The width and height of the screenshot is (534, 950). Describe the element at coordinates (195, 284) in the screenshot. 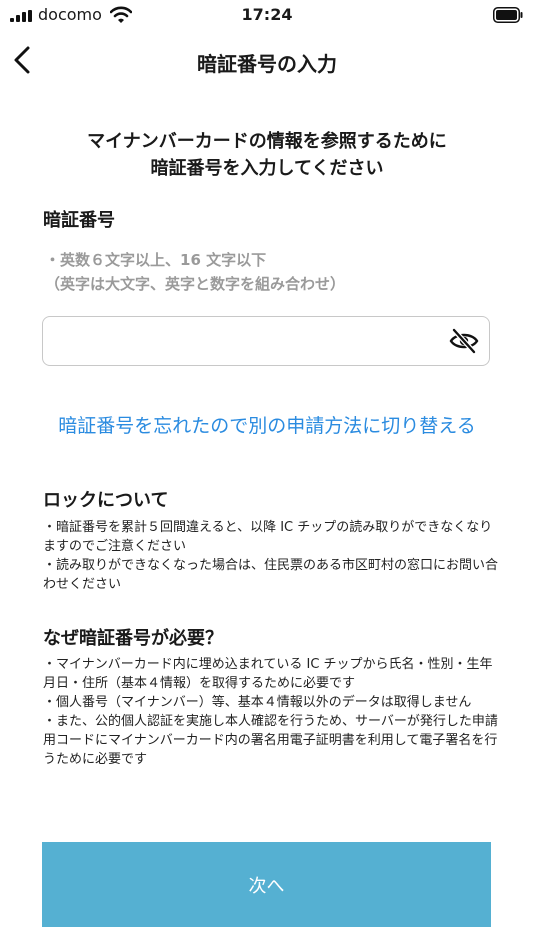

I see `pin-hint-line-2: （英字は大文字、英字と数字を組み合わせ）` at that location.